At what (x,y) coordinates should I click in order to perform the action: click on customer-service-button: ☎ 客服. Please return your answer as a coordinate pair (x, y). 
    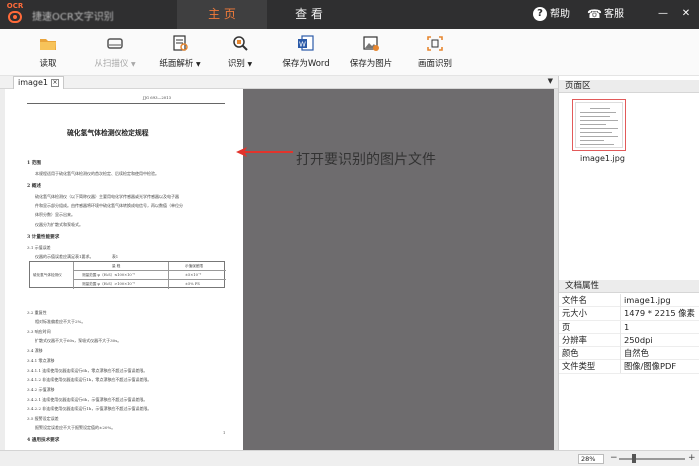
    Looking at the image, I should click on (605, 15).